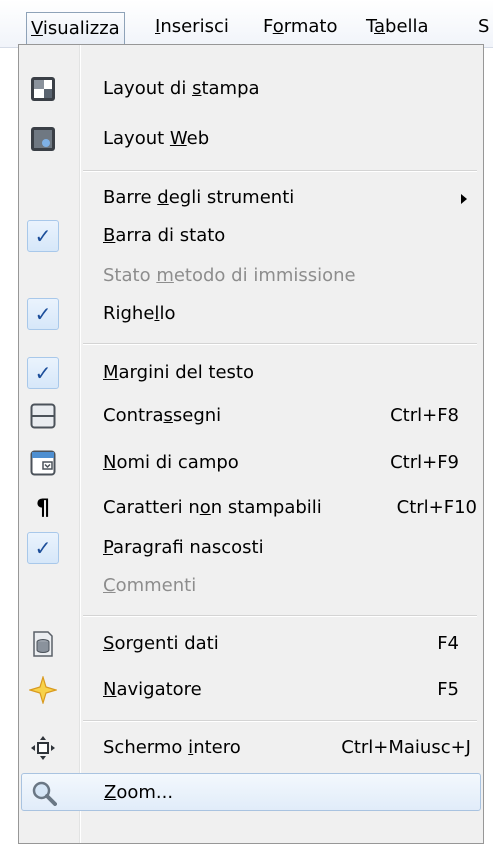  I want to click on menu-item-contrassegni: Contrassegni Ctrl+F8, so click(251, 416).